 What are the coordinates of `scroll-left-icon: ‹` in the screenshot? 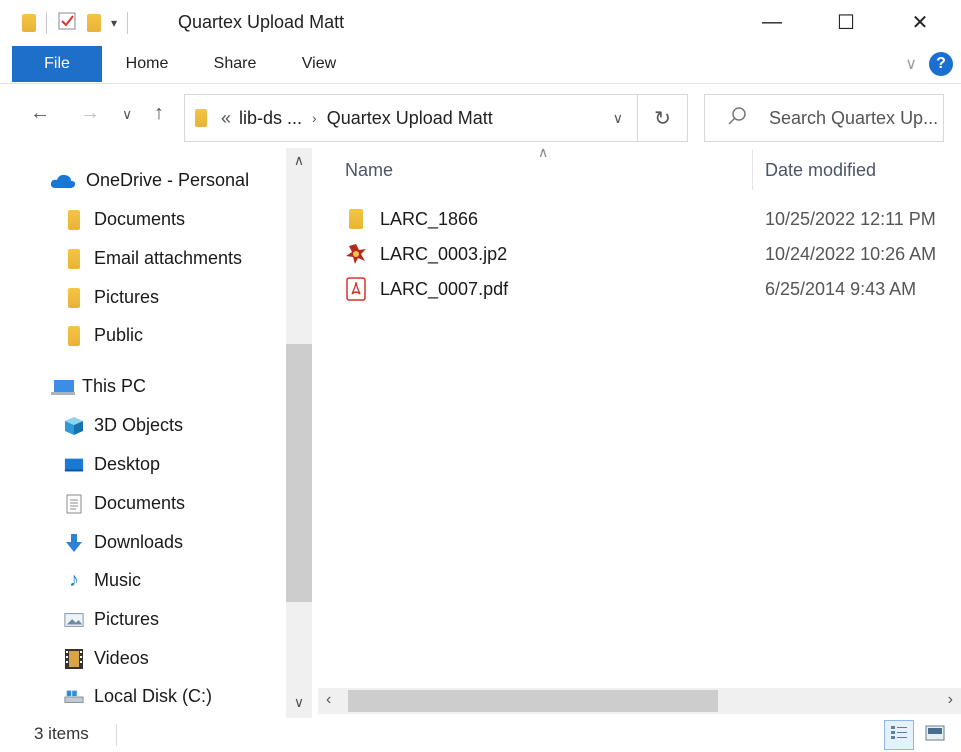 It's located at (328, 700).